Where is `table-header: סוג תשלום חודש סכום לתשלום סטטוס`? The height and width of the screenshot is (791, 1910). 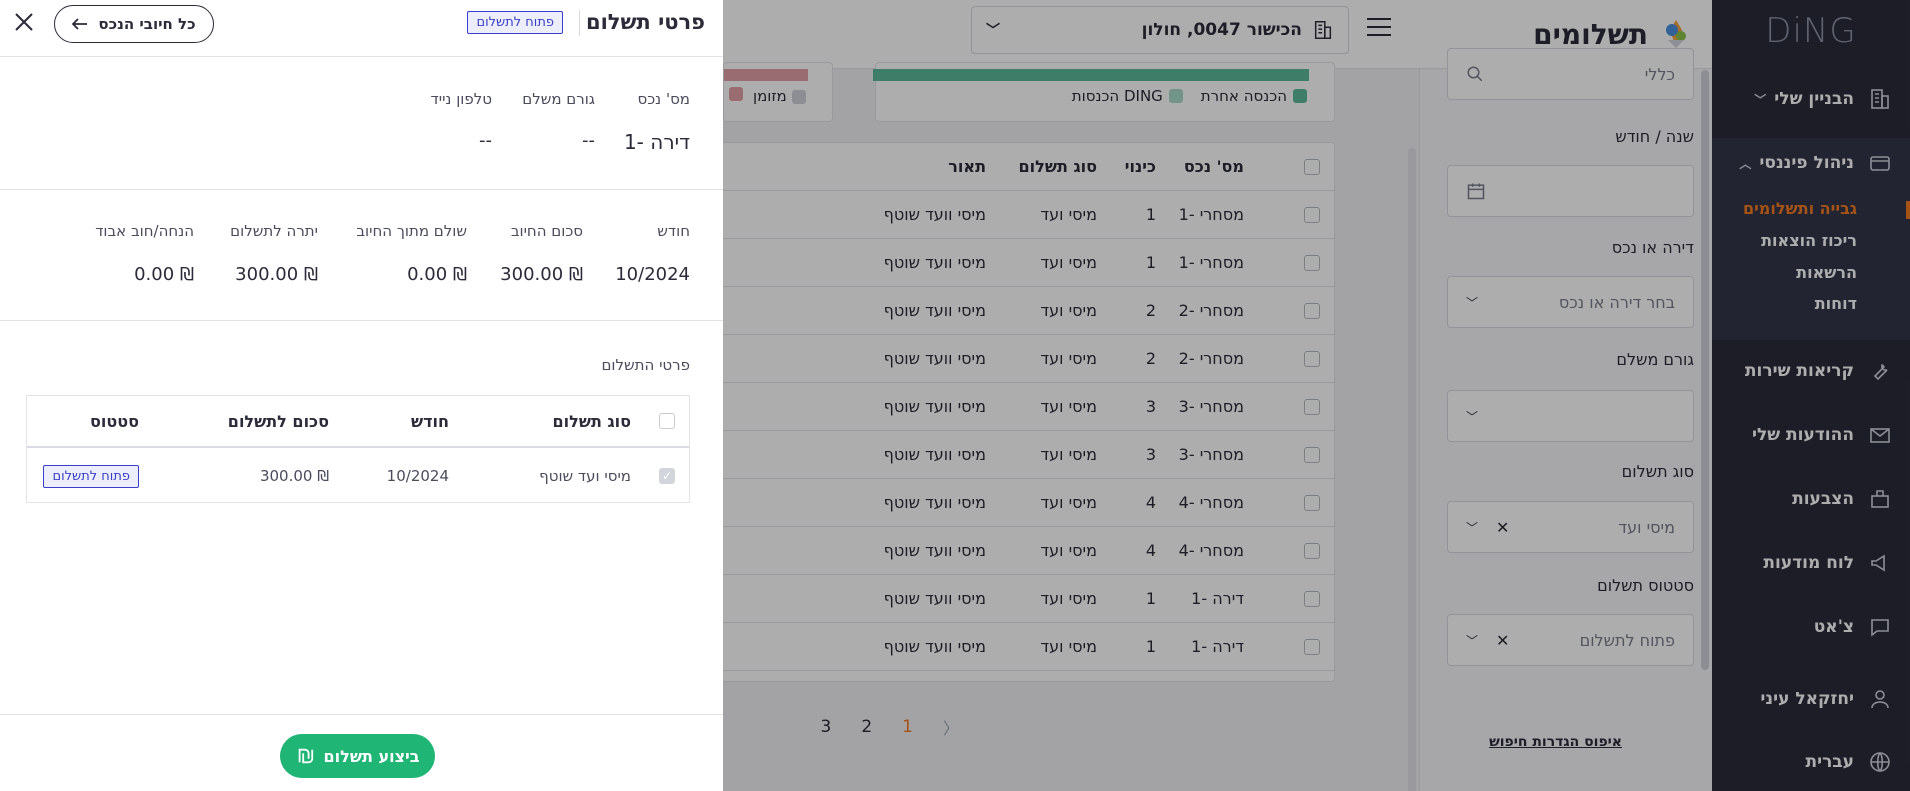
table-header: סוג תשלום חודש סכום לתשלום סטטוס is located at coordinates (358, 422).